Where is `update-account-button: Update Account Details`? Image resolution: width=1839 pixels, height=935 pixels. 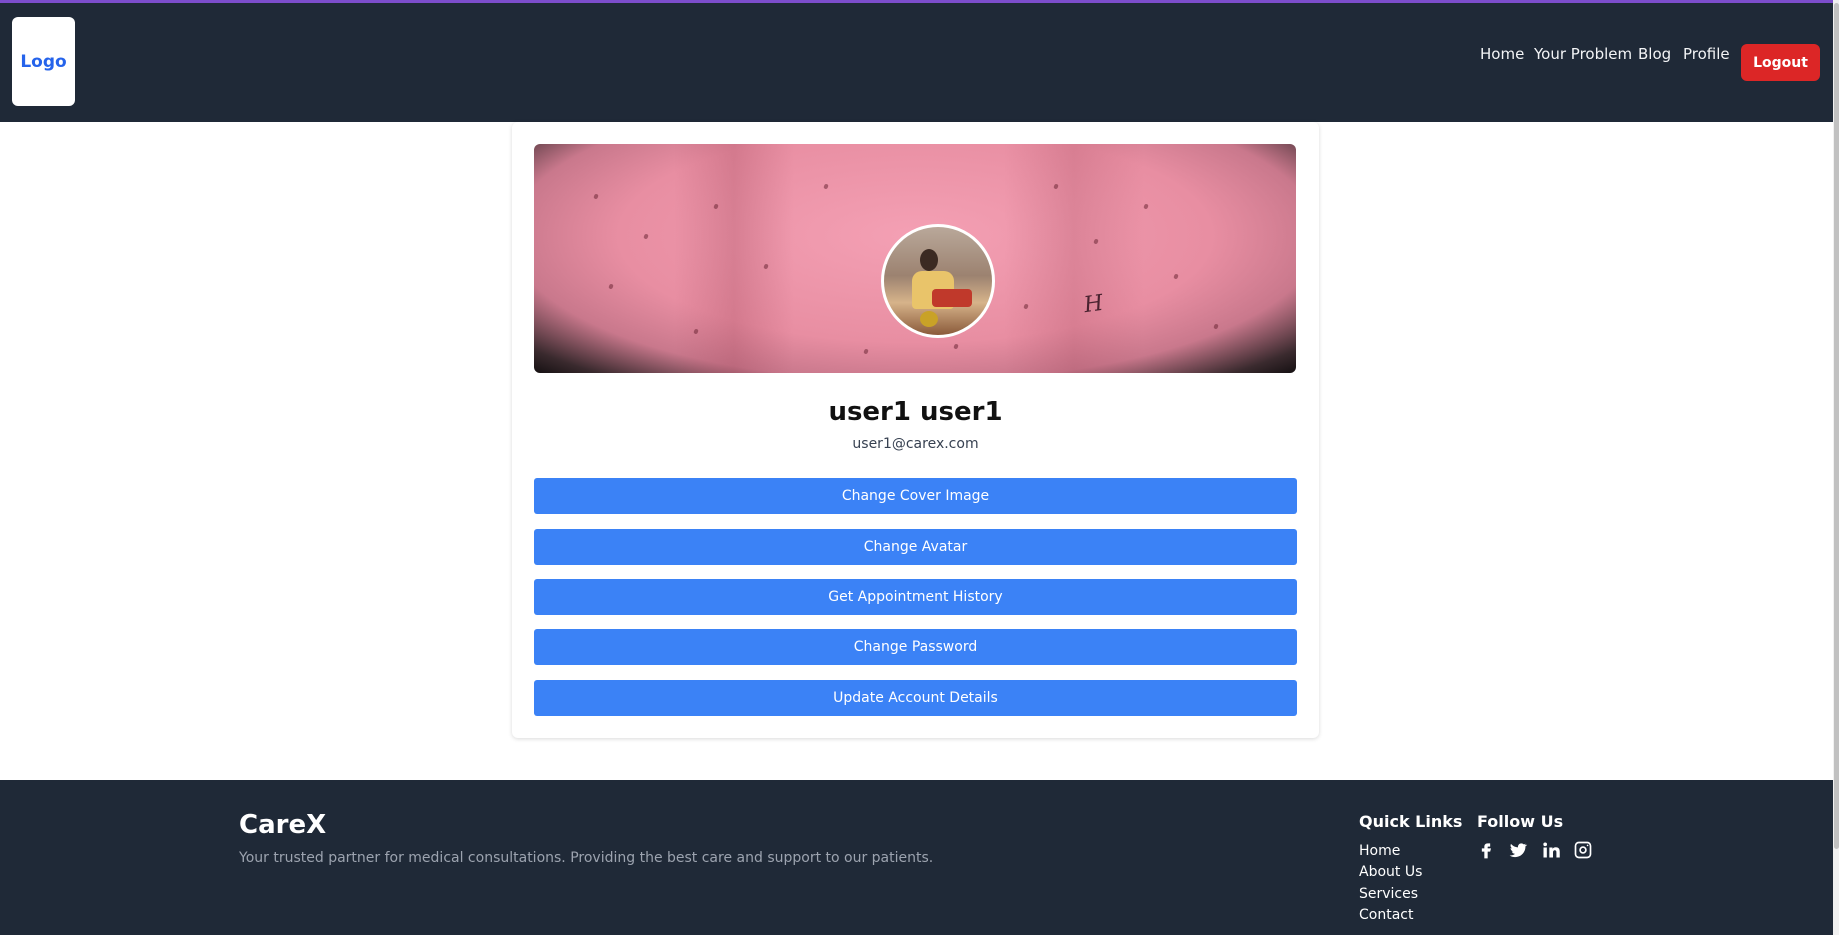
update-account-button: Update Account Details is located at coordinates (915, 698).